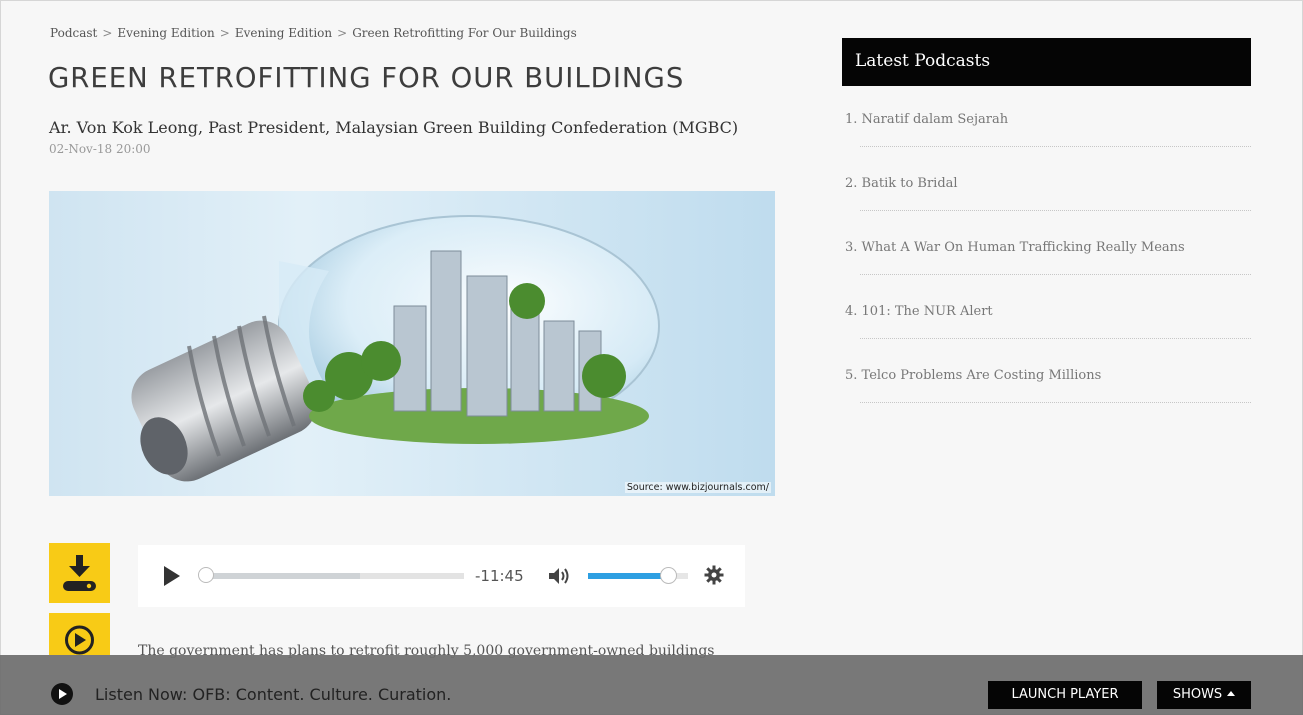 The image size is (1303, 715). What do you see at coordinates (1197, 694) in the screenshot?
I see `shows-label: SHOWS` at bounding box center [1197, 694].